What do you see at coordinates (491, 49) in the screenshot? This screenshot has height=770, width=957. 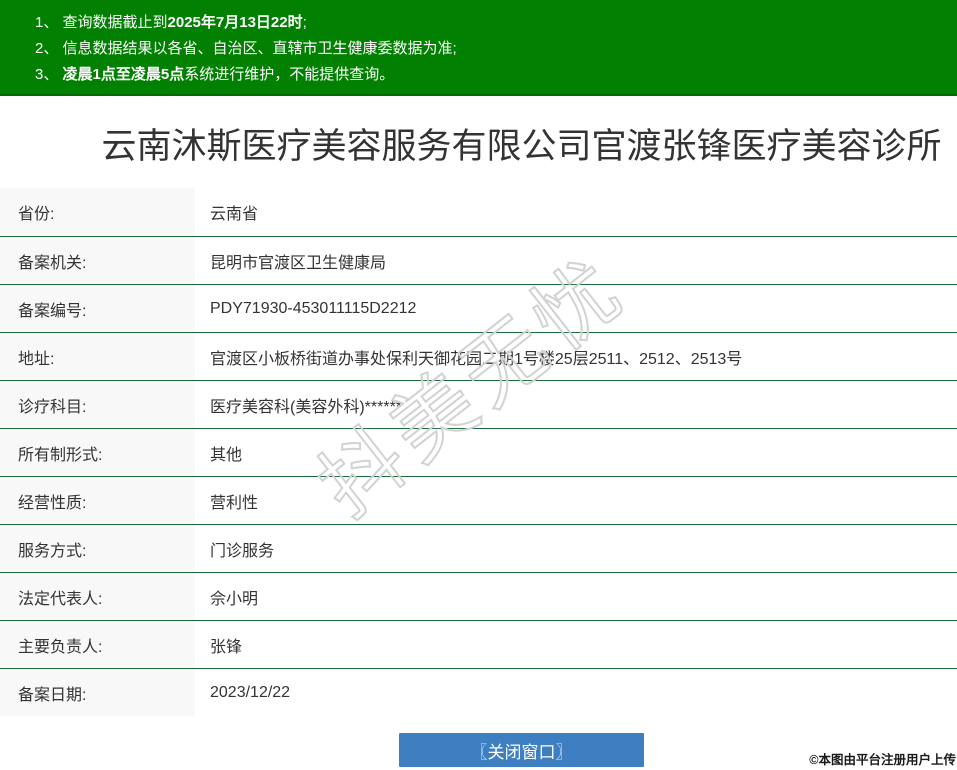 I see `notice-line-2: 2、 信息数据结果以各省、自治区、直辖市卫生健康委数据为准;` at bounding box center [491, 49].